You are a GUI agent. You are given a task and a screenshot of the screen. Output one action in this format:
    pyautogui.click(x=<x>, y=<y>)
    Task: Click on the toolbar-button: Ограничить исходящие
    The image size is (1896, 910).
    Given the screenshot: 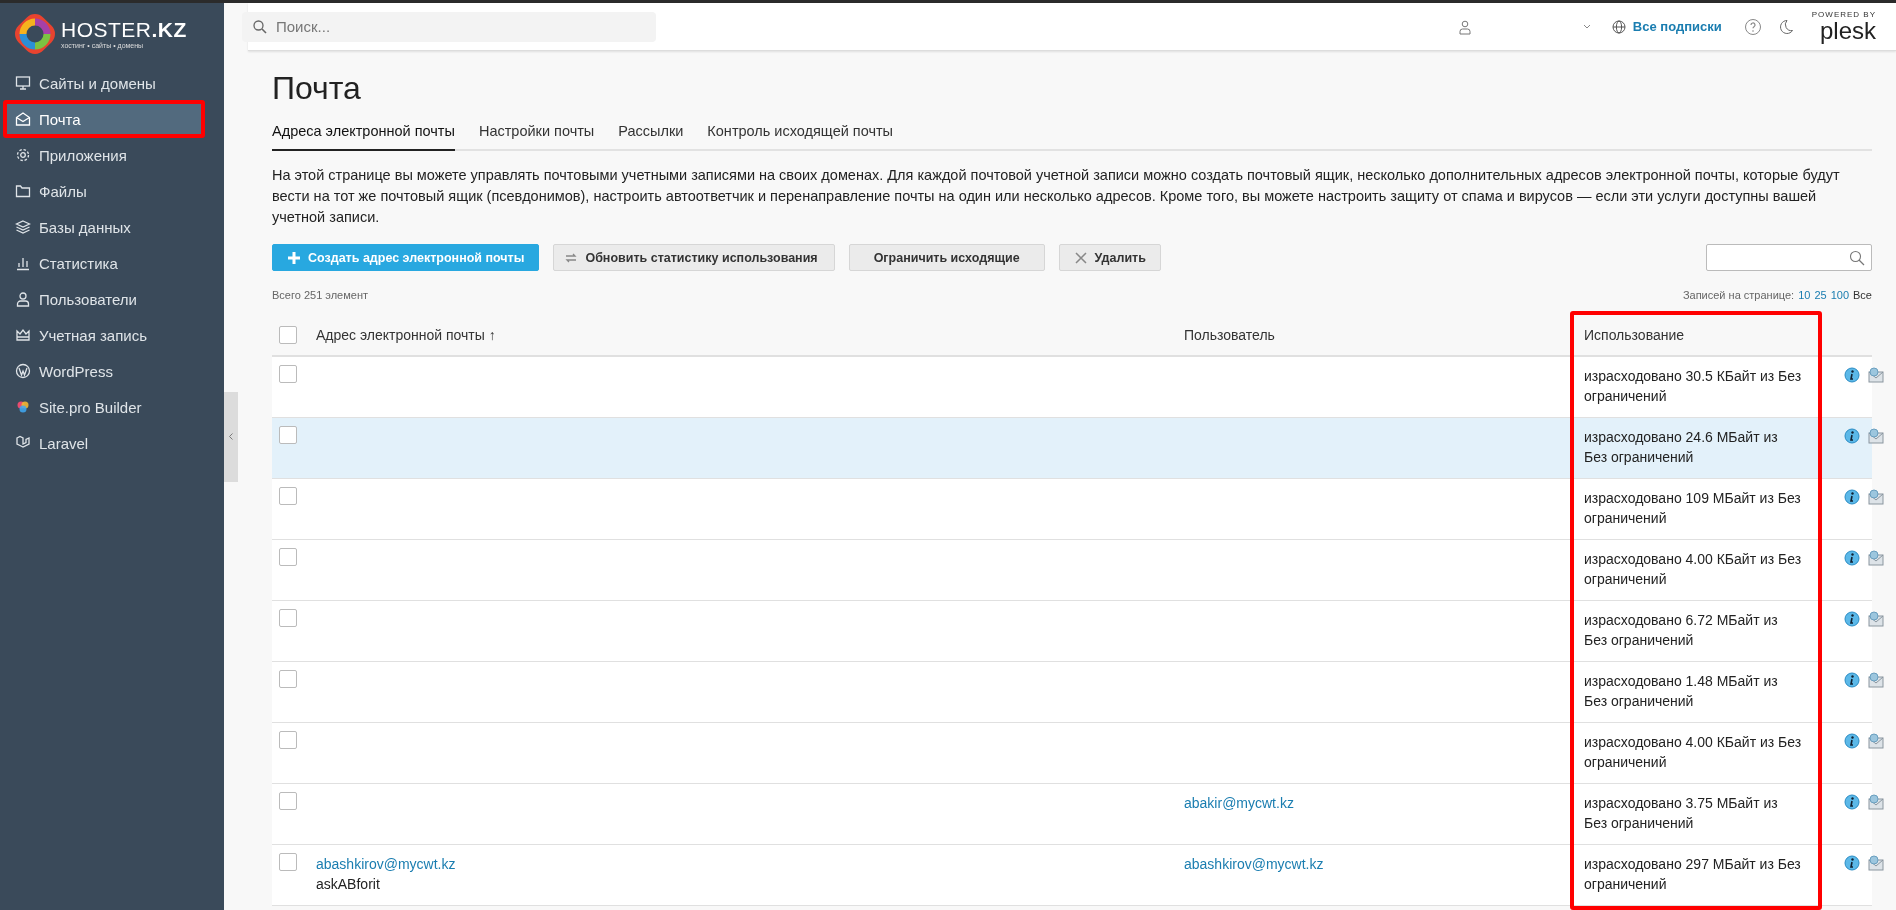 What is the action you would take?
    pyautogui.click(x=946, y=257)
    